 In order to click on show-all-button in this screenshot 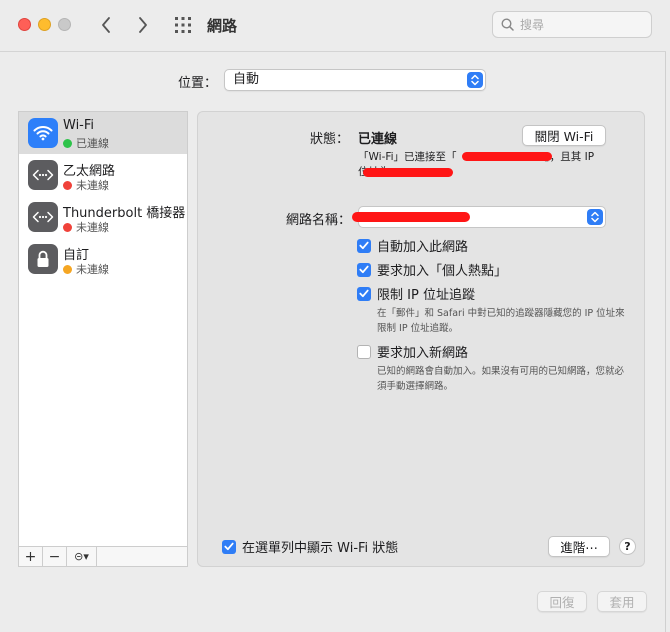, I will do `click(183, 25)`.